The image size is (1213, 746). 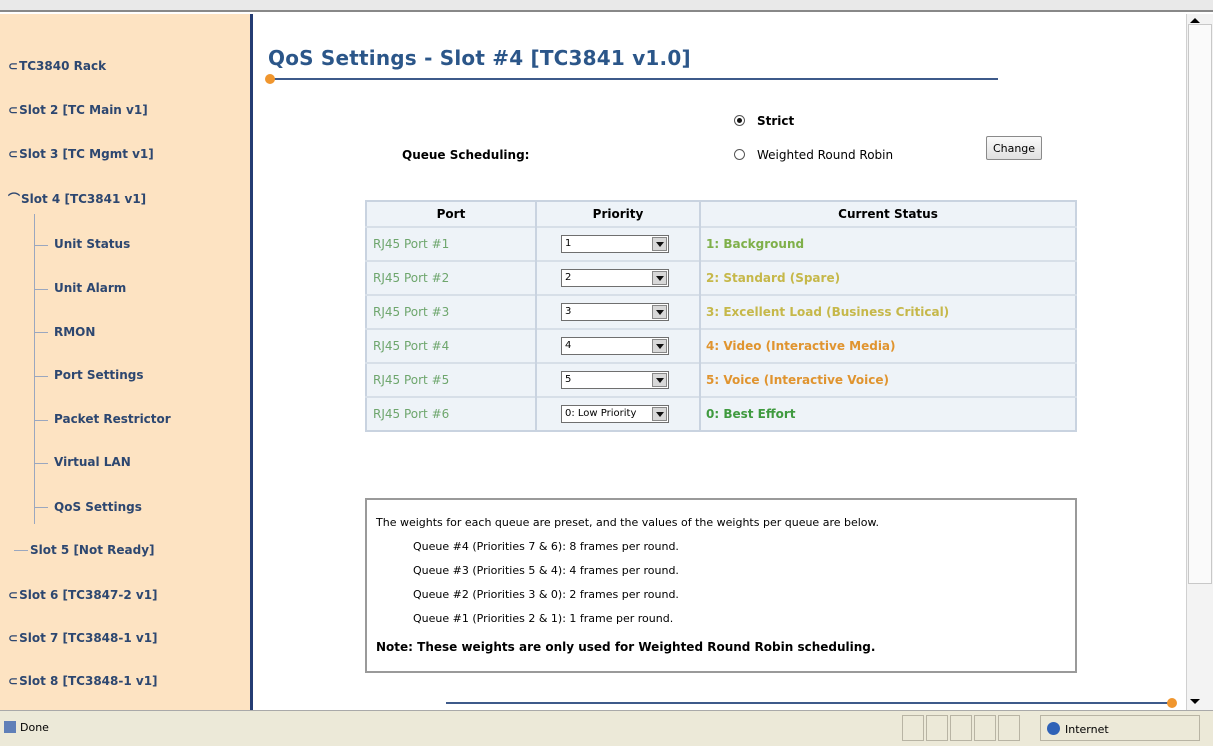 I want to click on priority-select: 2, so click(x=615, y=278).